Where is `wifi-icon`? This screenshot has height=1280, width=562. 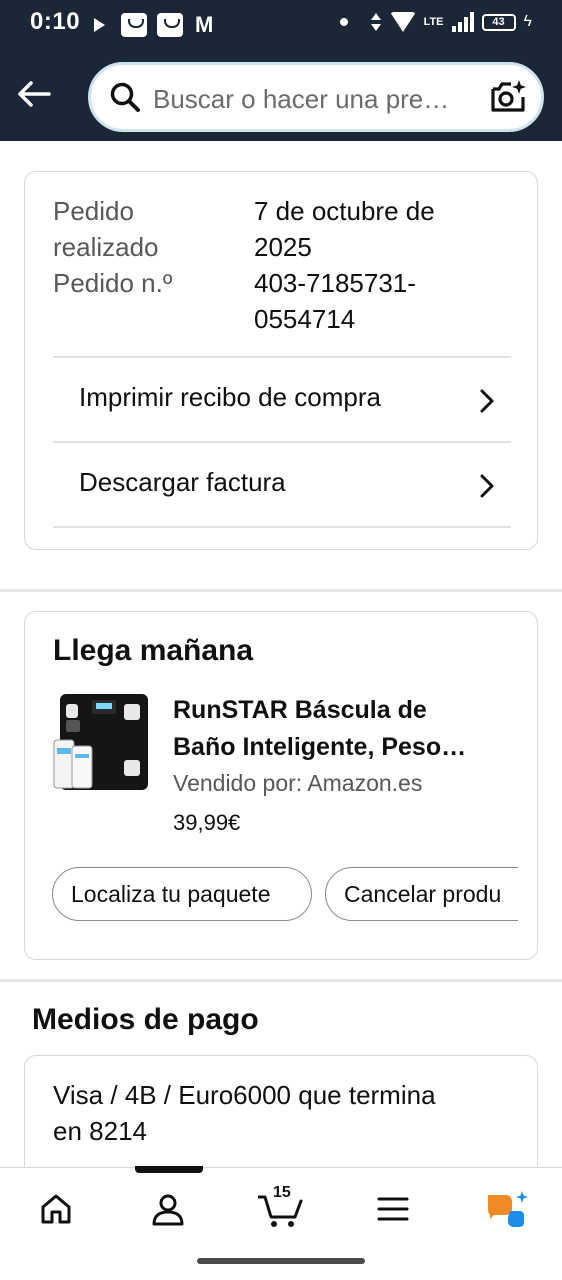 wifi-icon is located at coordinates (402, 22).